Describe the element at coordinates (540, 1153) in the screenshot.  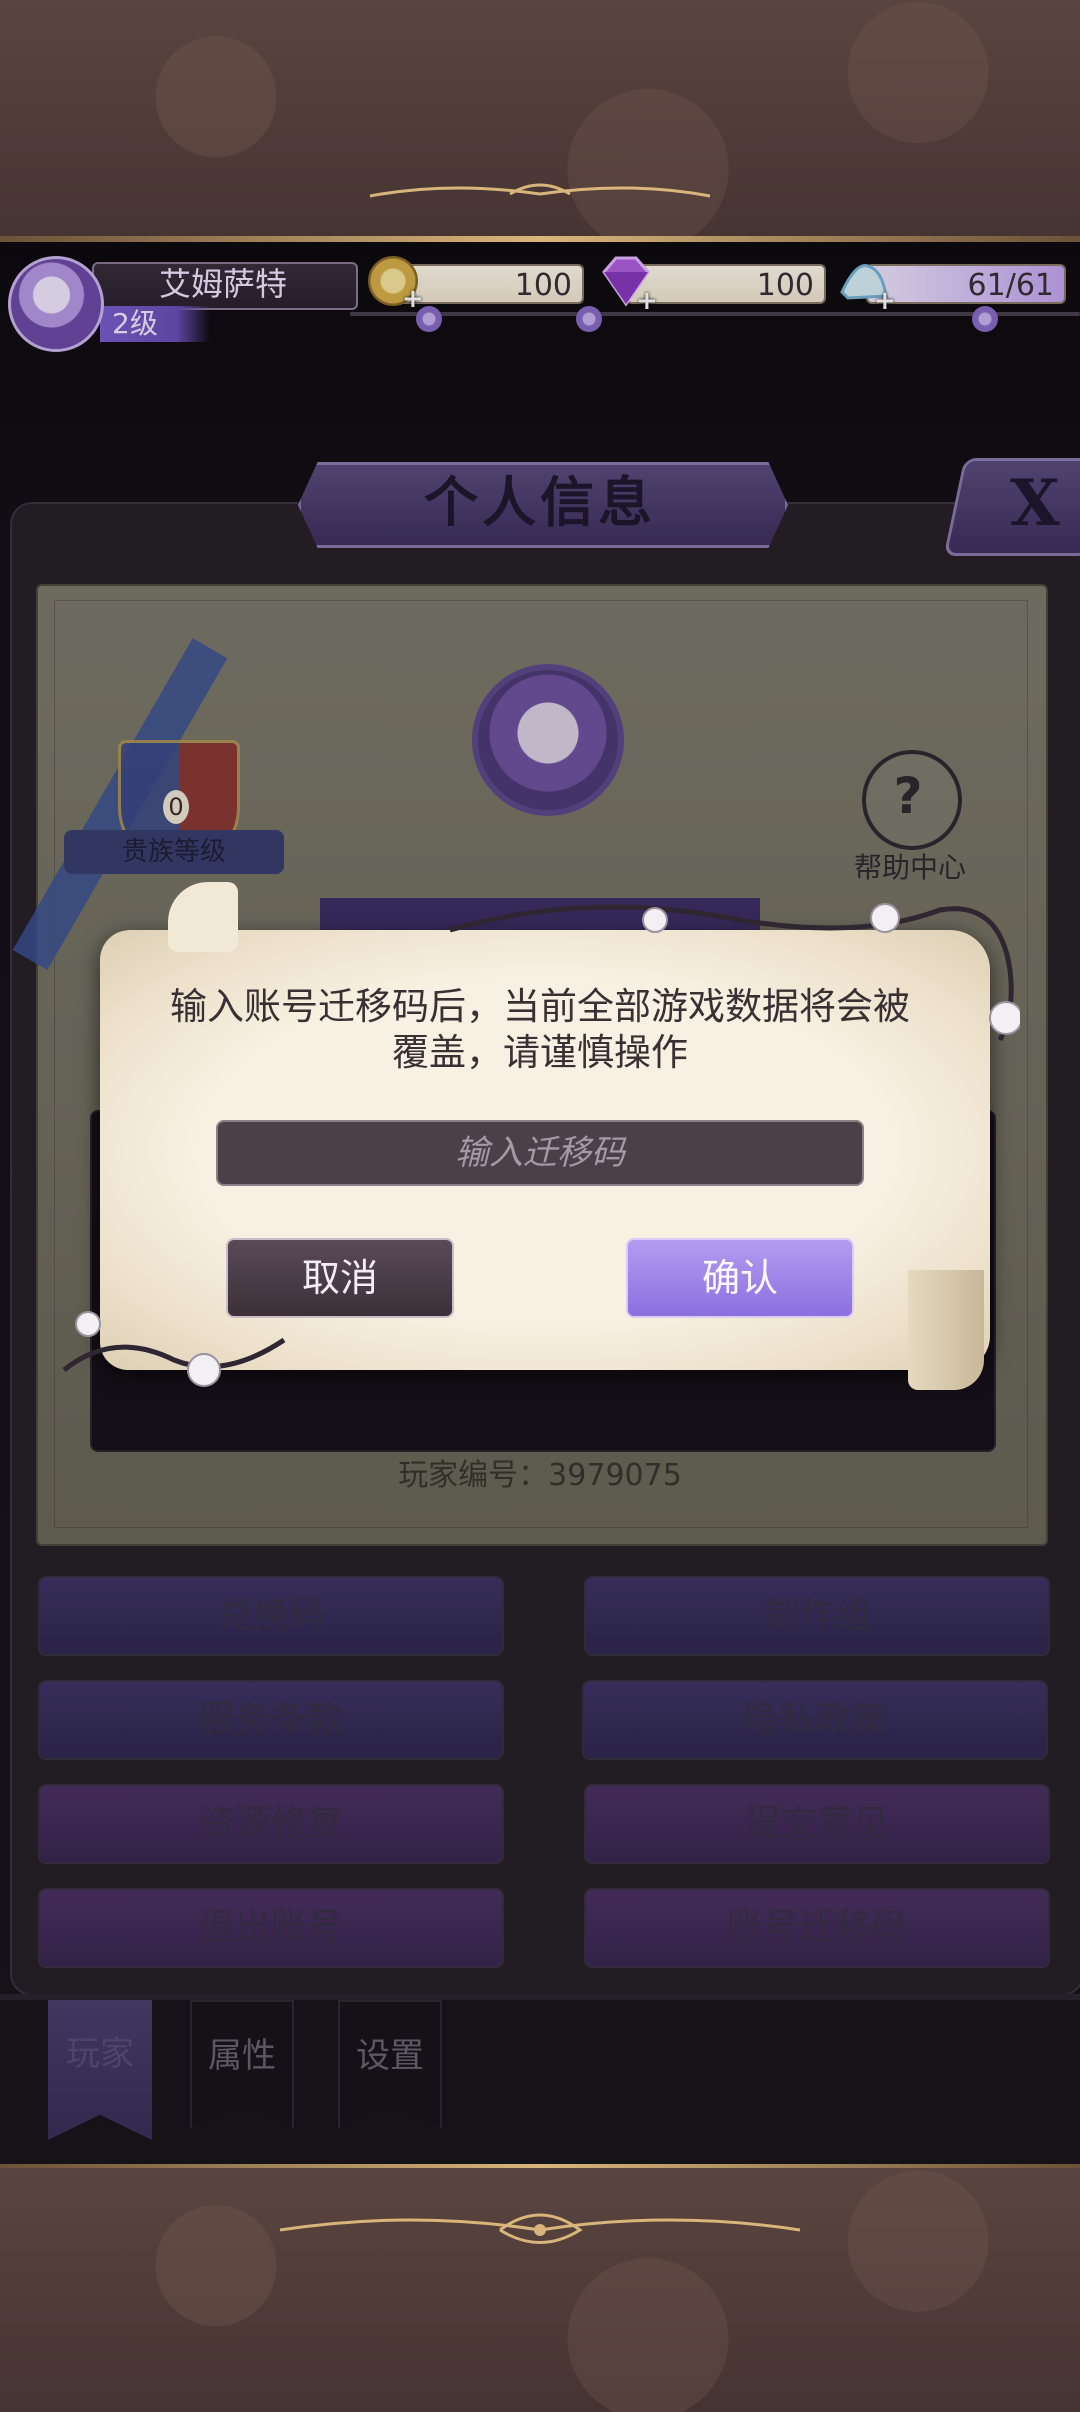
I see `transfer-code-input` at that location.